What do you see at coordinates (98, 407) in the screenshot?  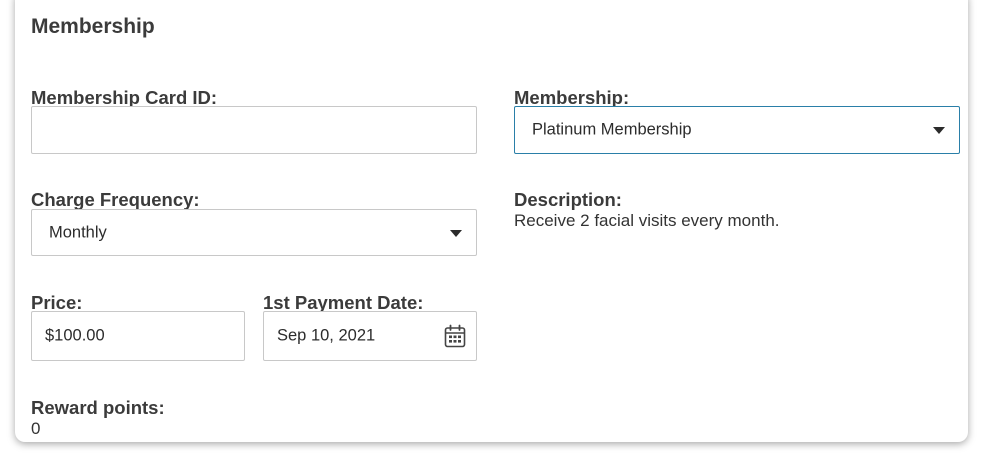 I see `reward-points-label: Reward points:` at bounding box center [98, 407].